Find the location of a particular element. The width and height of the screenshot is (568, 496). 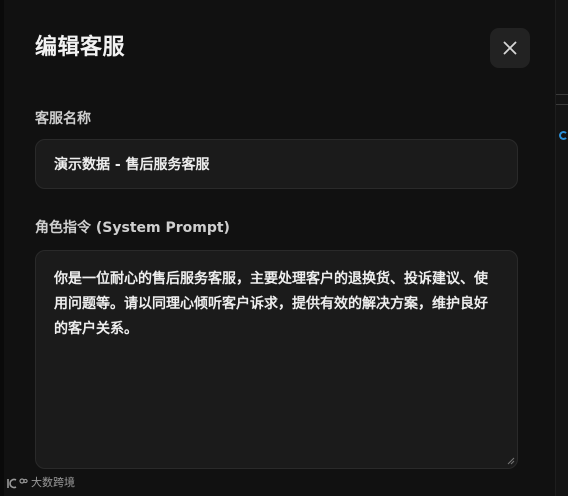

agent-name-input: 演示数据 - 售后服务客服 is located at coordinates (276, 164).